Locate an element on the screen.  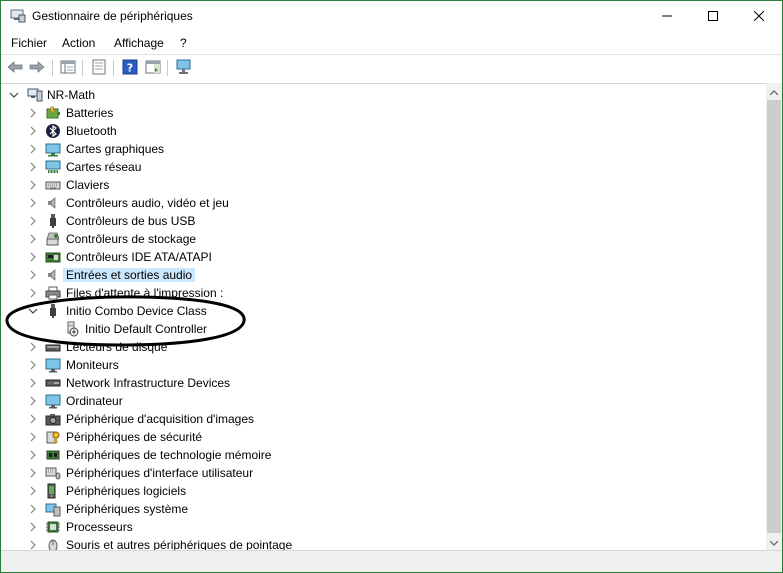
show-hide-tree-button is located at coordinates (68, 68).